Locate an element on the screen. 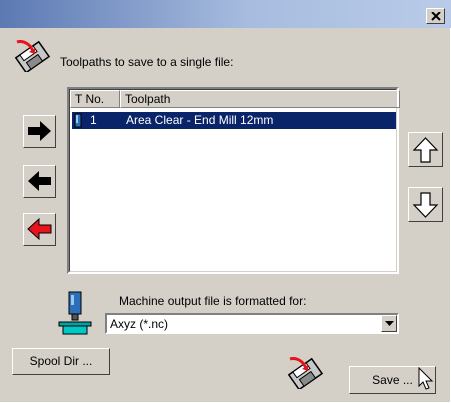 This screenshot has height=403, width=451. chevron-down-icon is located at coordinates (389, 323).